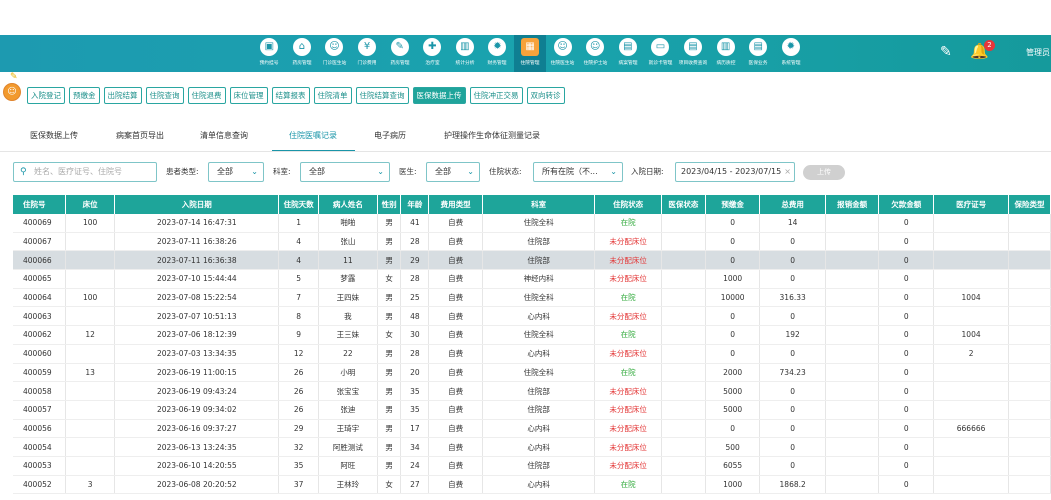  What do you see at coordinates (382, 95) in the screenshot?
I see `func-button: 住院结算查询` at bounding box center [382, 95].